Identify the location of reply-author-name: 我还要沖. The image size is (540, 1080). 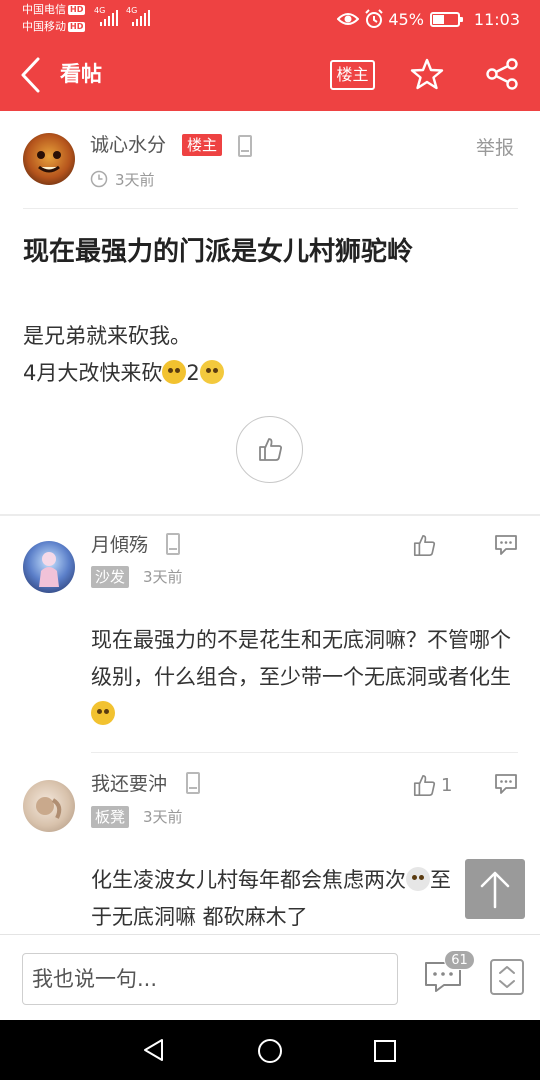
(129, 784).